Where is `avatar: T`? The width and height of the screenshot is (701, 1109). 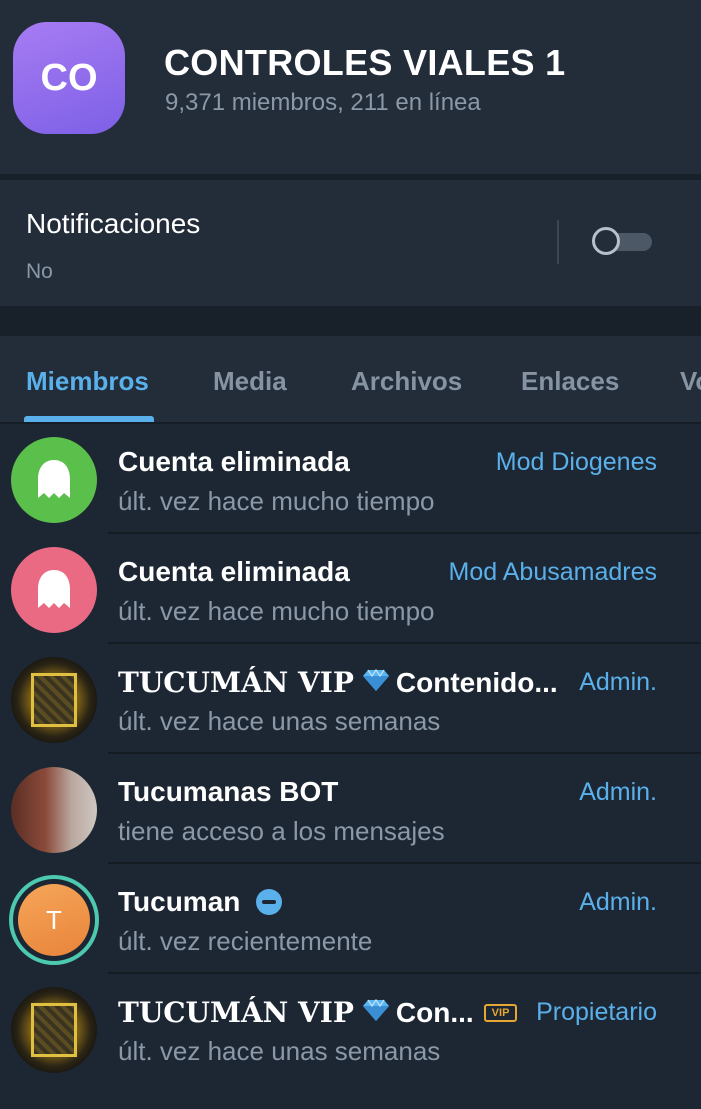 avatar: T is located at coordinates (54, 920).